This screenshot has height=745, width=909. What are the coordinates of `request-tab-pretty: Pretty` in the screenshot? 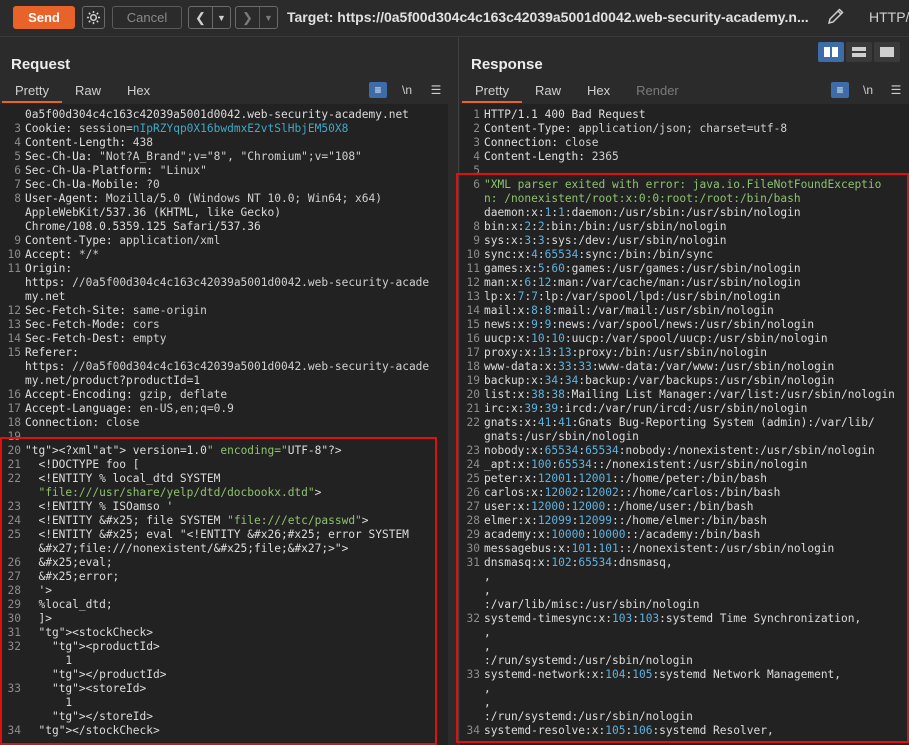 It's located at (32, 92).